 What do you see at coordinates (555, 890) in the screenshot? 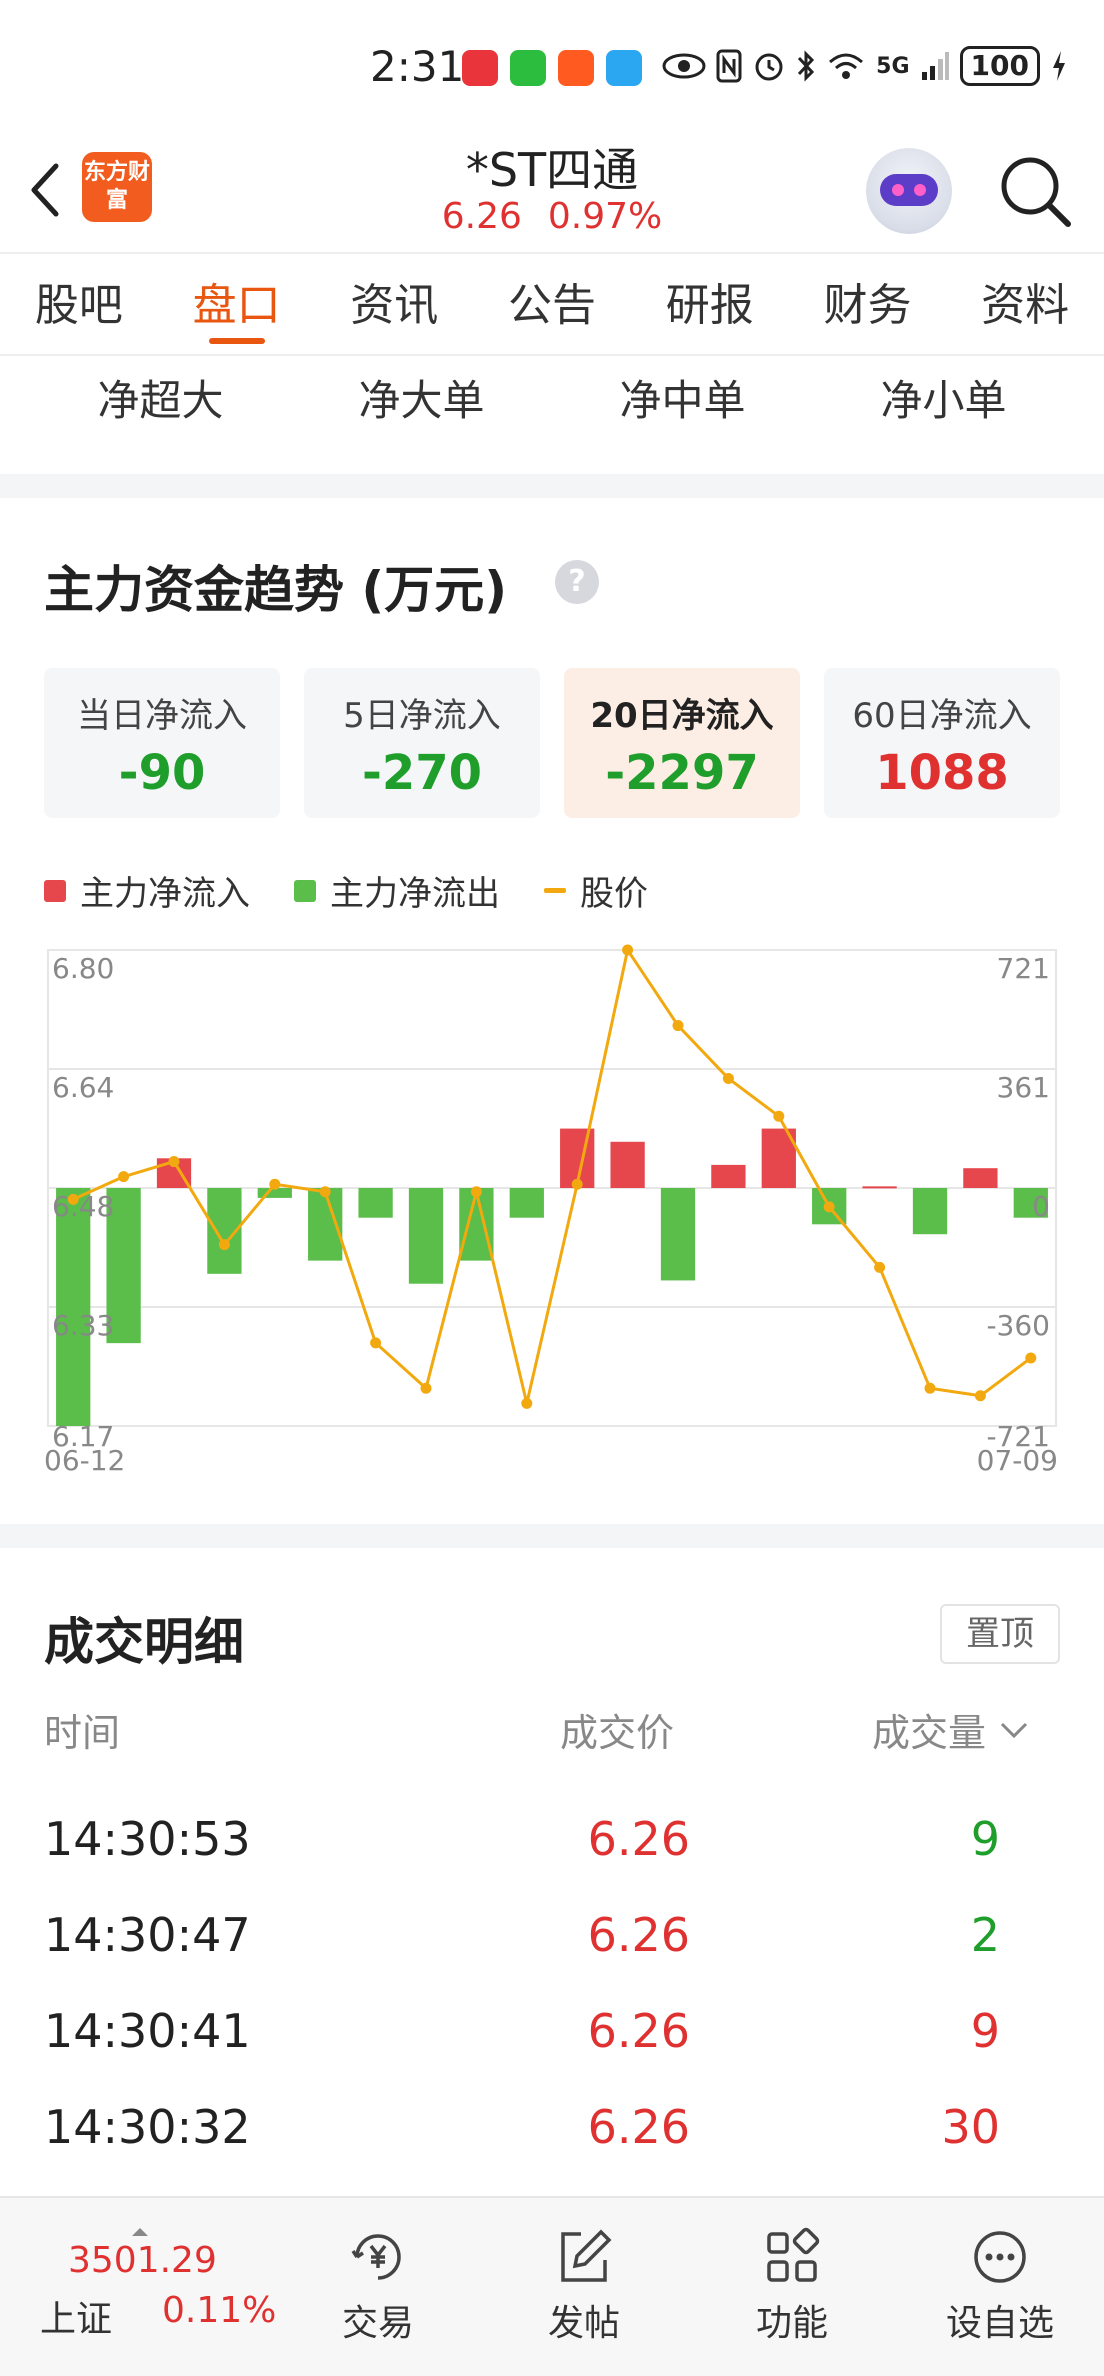
I see `legend-price-swatch` at bounding box center [555, 890].